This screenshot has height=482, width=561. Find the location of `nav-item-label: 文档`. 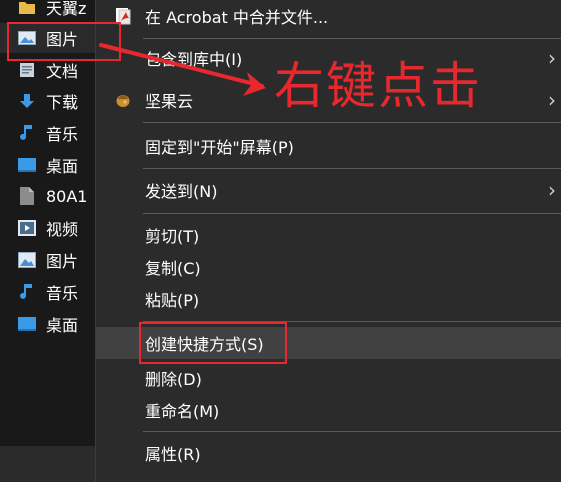

nav-item-label: 文档 is located at coordinates (62, 71).